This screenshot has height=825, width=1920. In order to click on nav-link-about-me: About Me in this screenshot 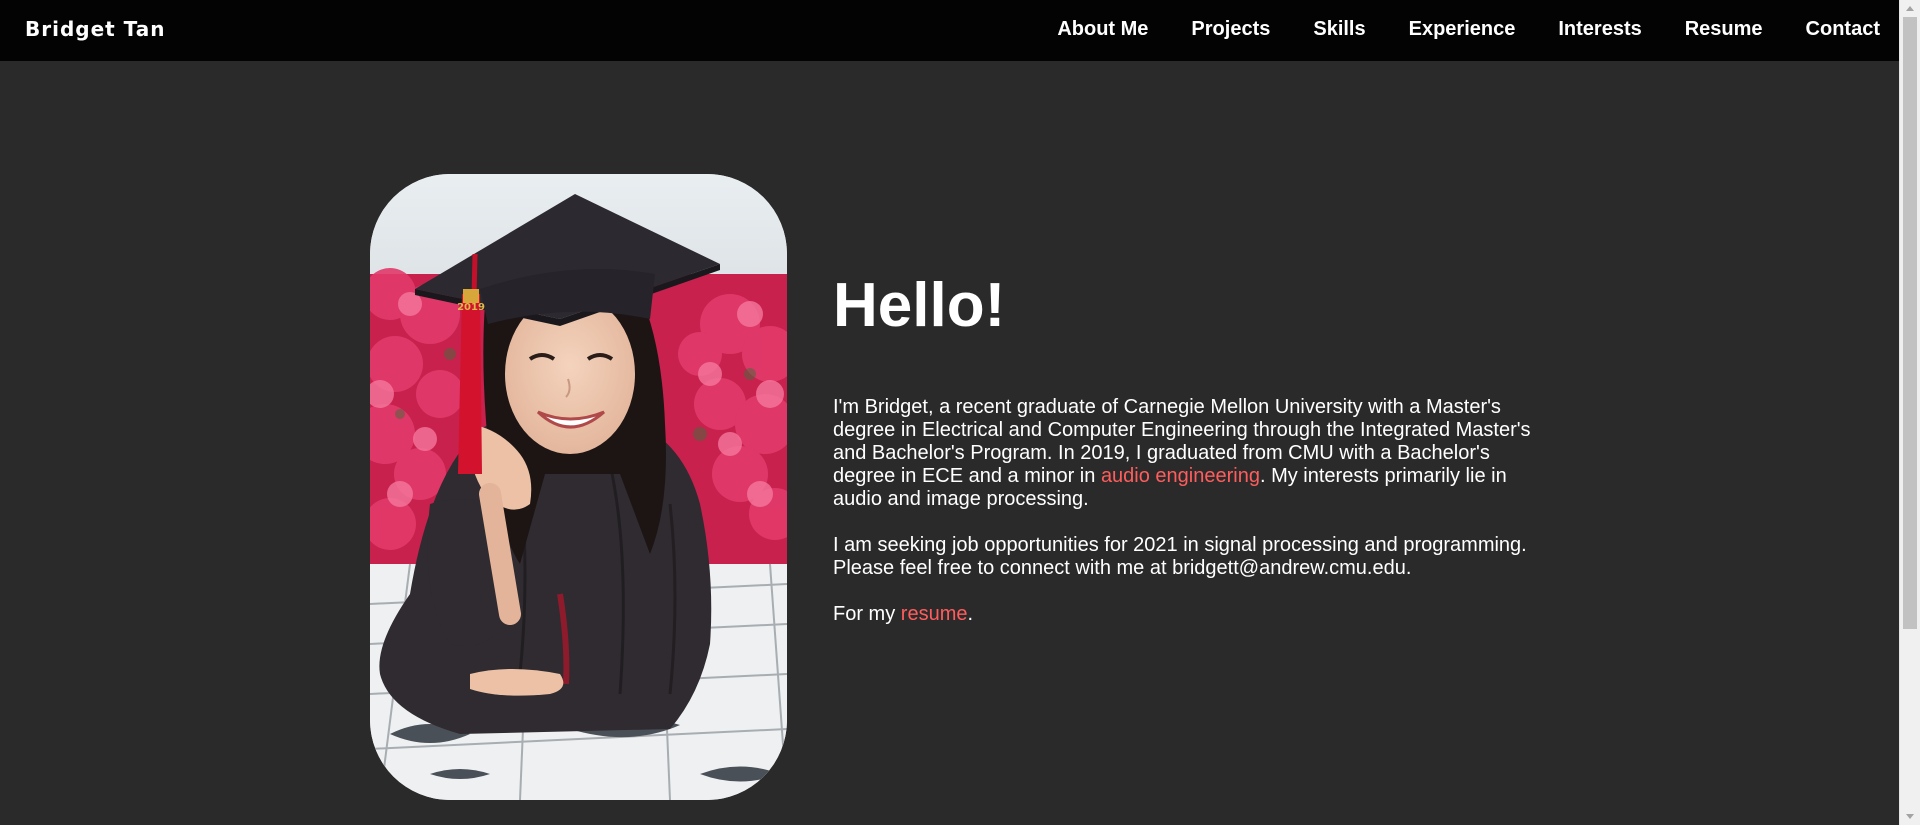, I will do `click(1102, 29)`.